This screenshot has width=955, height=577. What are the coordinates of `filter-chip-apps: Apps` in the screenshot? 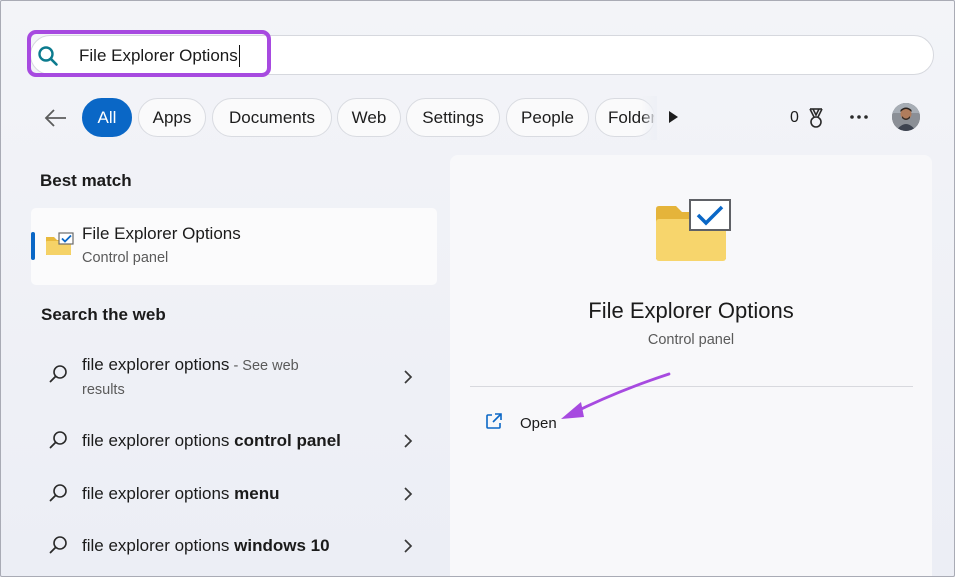 It's located at (172, 117).